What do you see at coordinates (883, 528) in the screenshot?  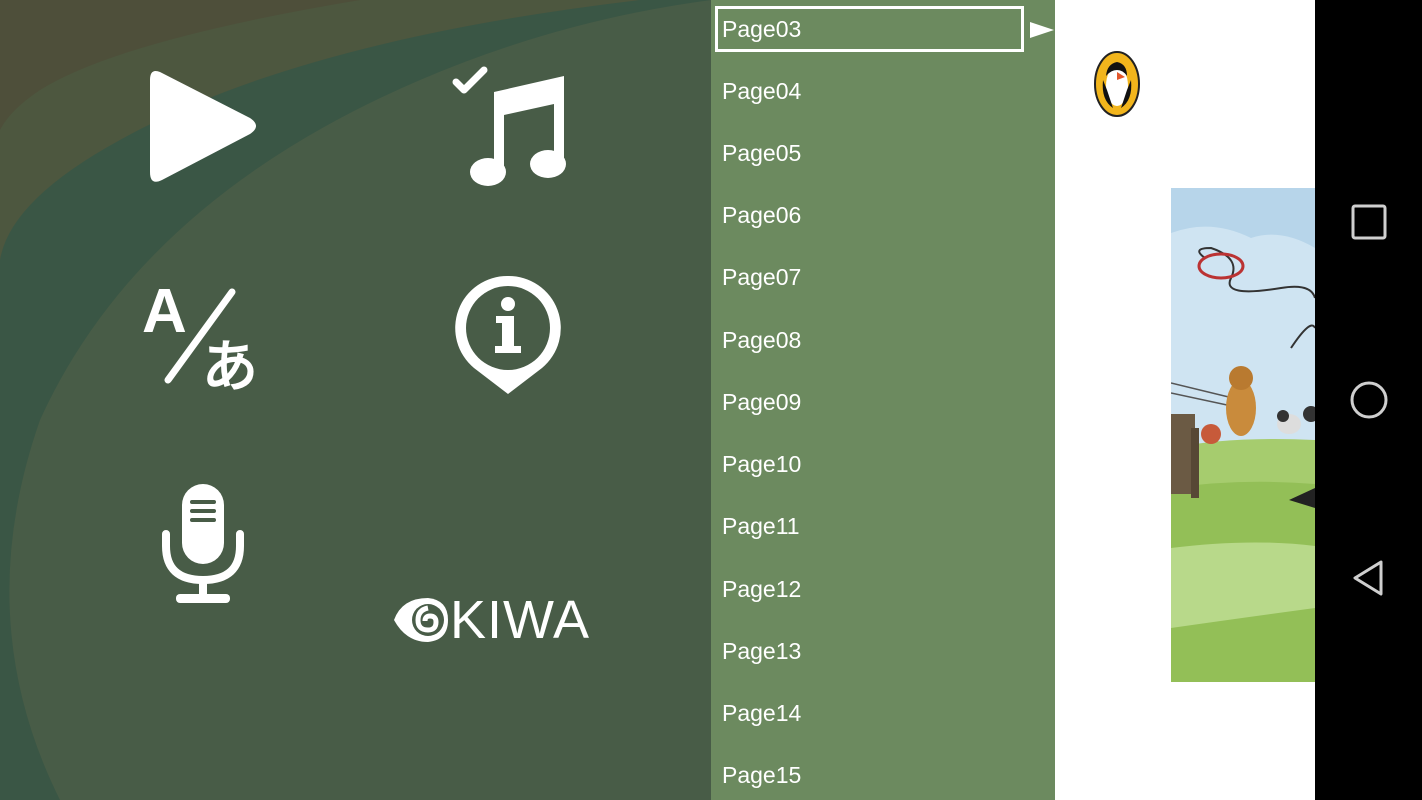 I see `page-item: Page11` at bounding box center [883, 528].